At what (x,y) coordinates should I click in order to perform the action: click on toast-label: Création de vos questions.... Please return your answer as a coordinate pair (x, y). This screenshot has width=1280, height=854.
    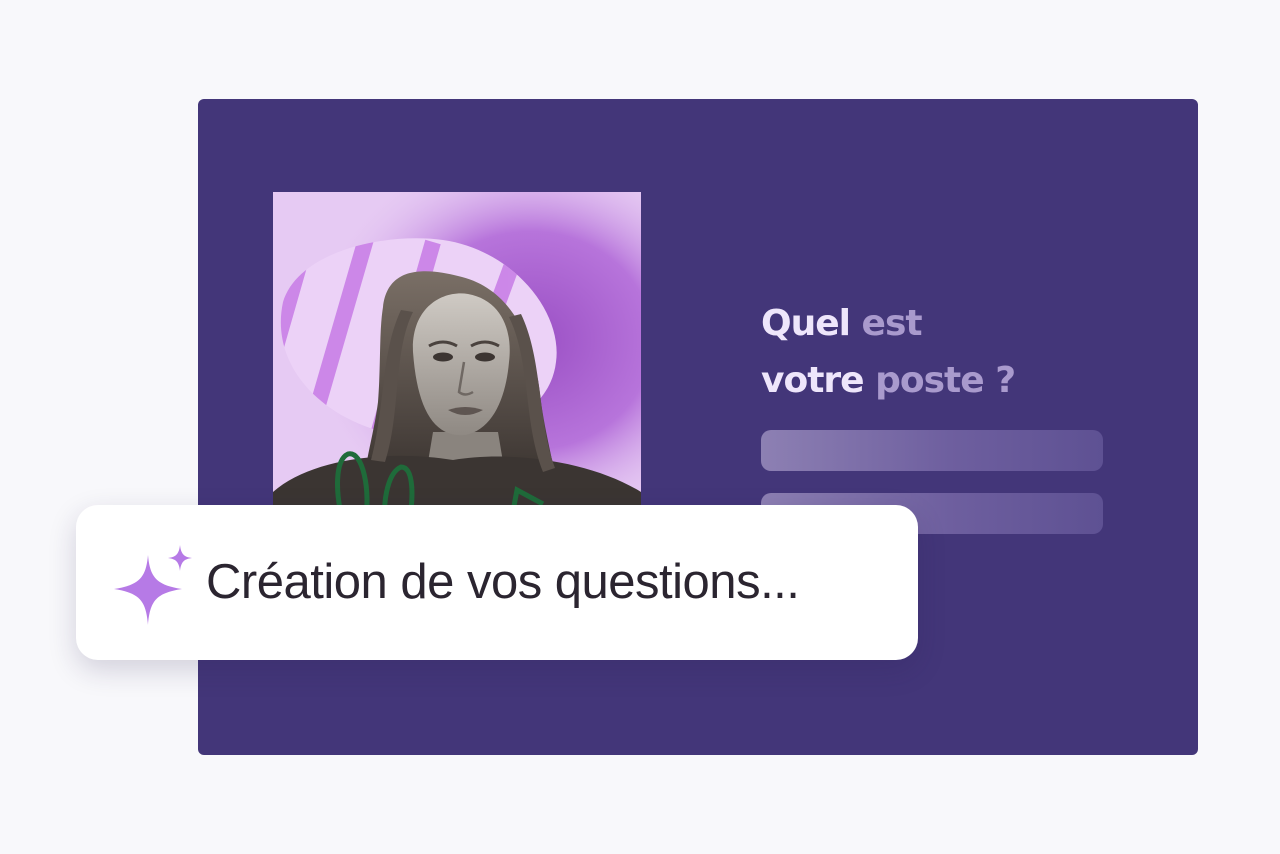
    Looking at the image, I should click on (503, 582).